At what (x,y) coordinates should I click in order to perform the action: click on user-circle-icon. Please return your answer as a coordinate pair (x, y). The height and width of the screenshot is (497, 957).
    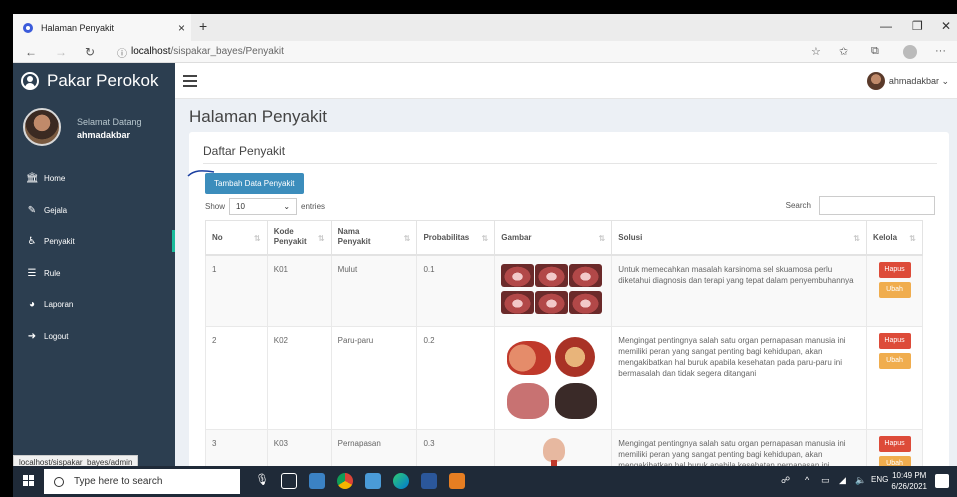
    Looking at the image, I should click on (30, 81).